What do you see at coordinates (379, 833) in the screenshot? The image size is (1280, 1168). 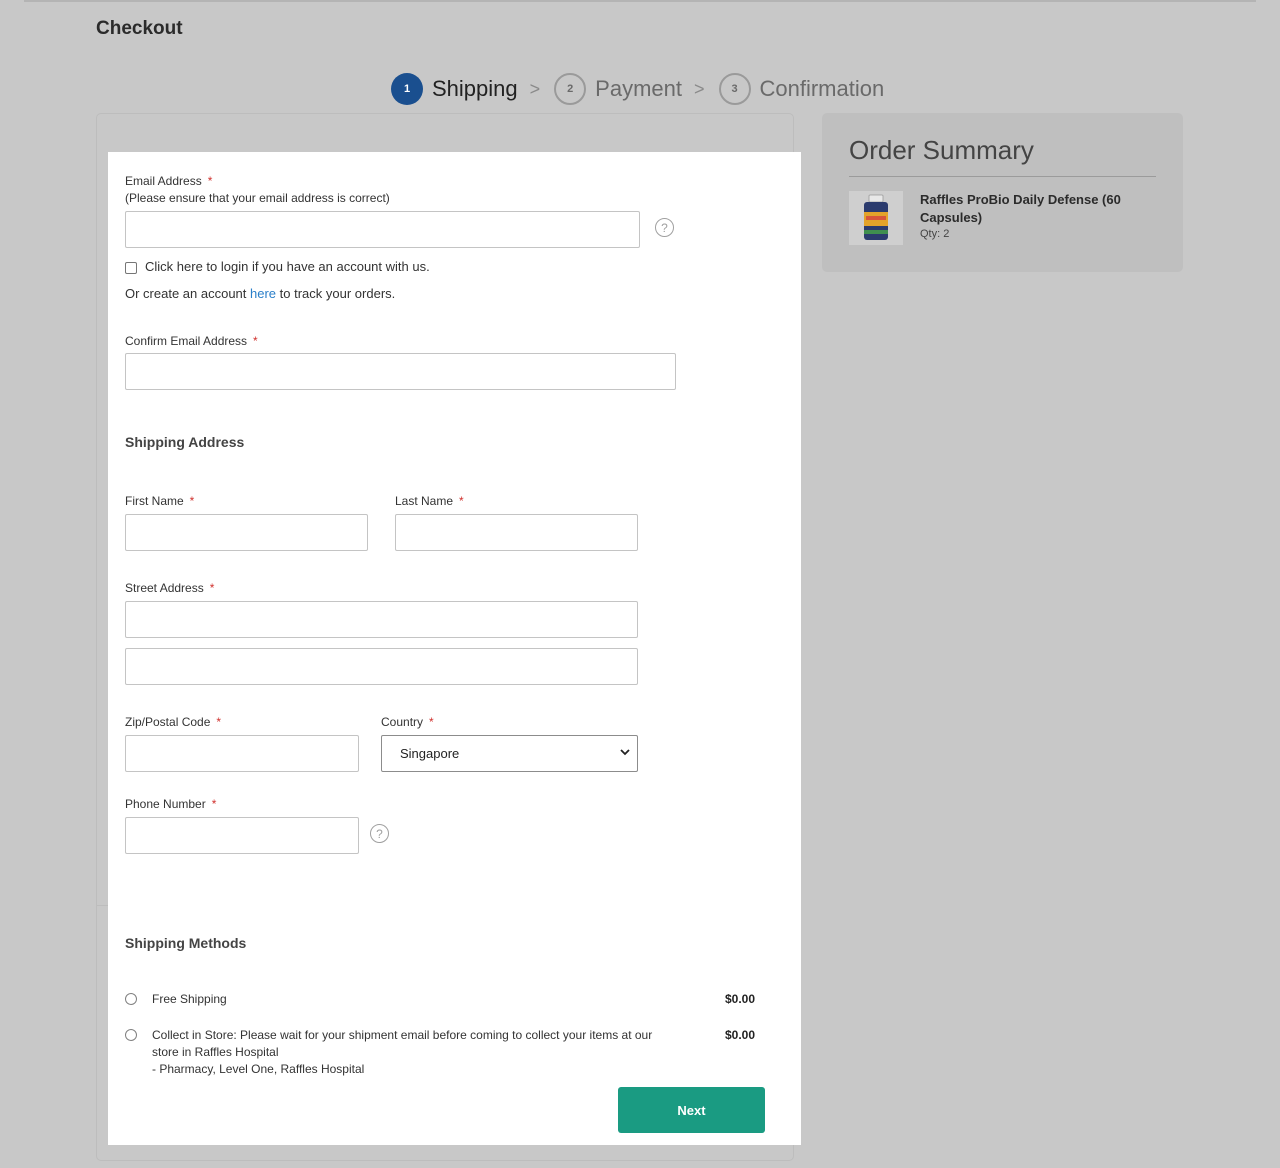 I see `phone-help-icon: ?` at bounding box center [379, 833].